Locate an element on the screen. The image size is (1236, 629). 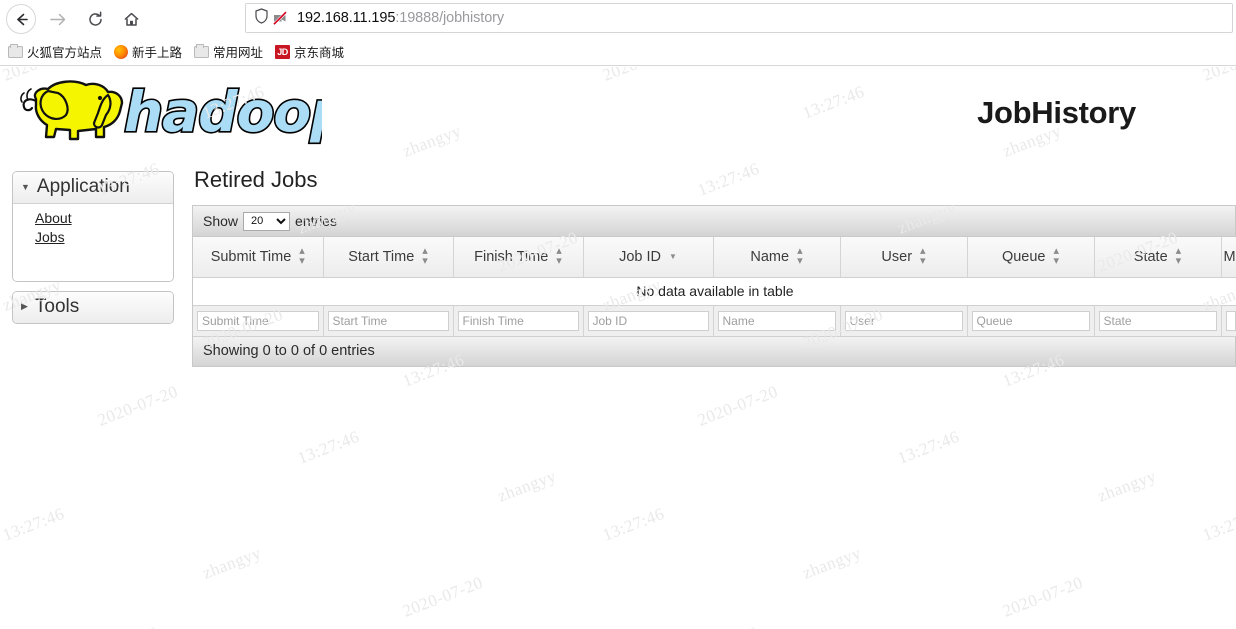
url-text: 192.168.11.195:19888/jobhistory is located at coordinates (400, 18).